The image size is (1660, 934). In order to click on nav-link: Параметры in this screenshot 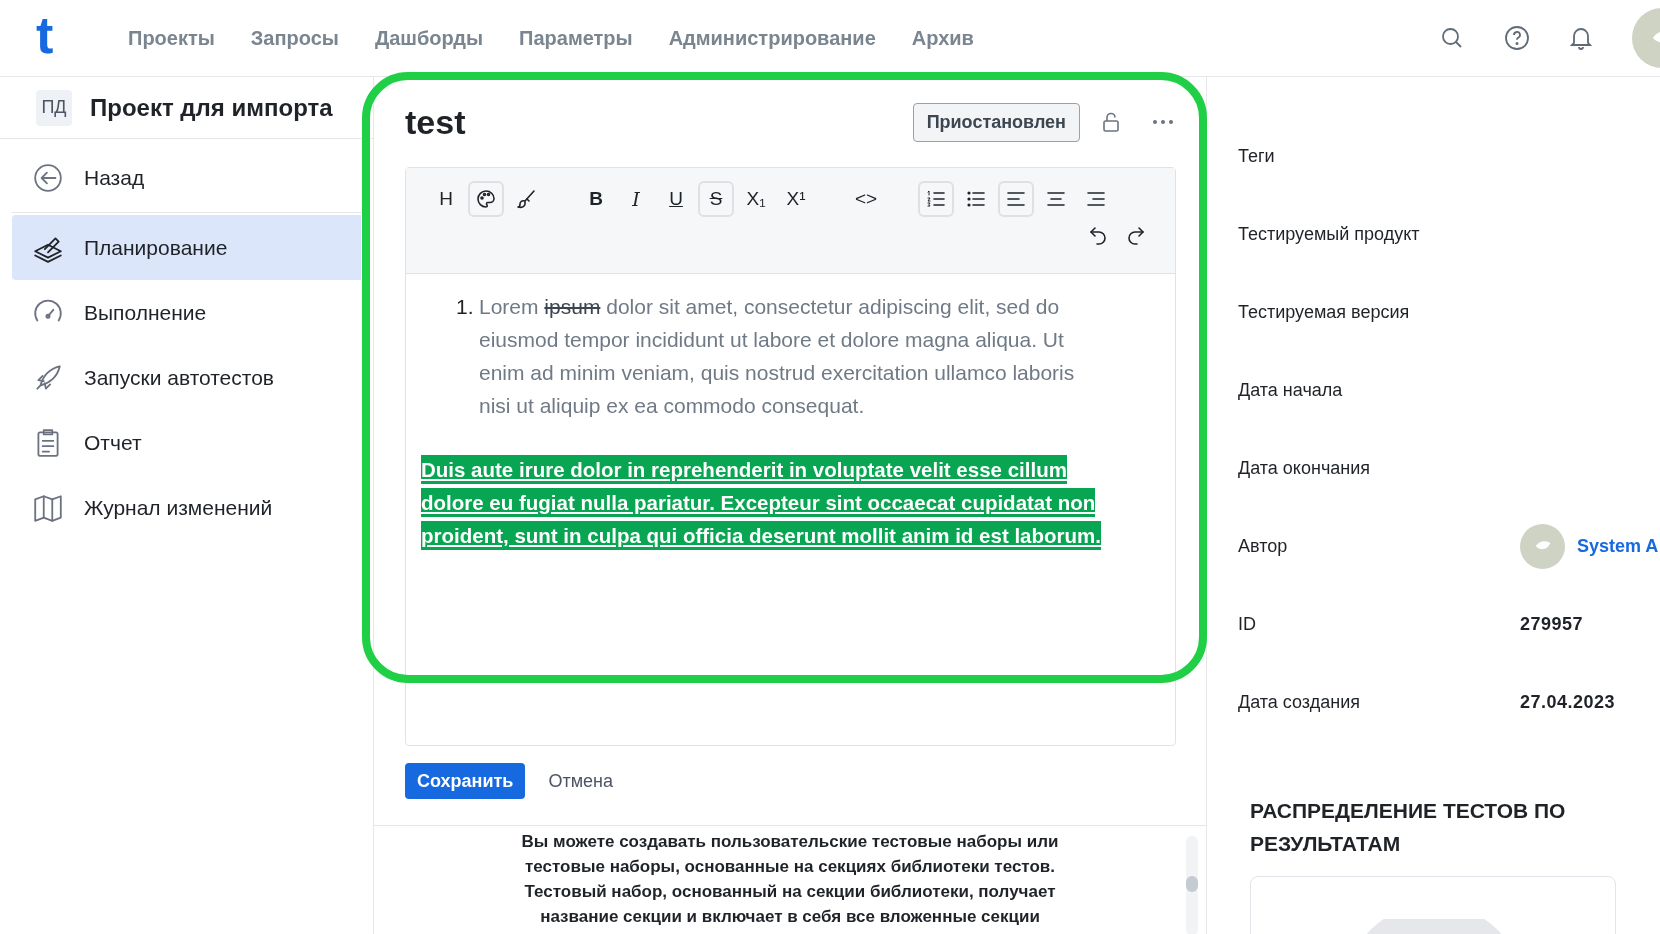, I will do `click(576, 38)`.